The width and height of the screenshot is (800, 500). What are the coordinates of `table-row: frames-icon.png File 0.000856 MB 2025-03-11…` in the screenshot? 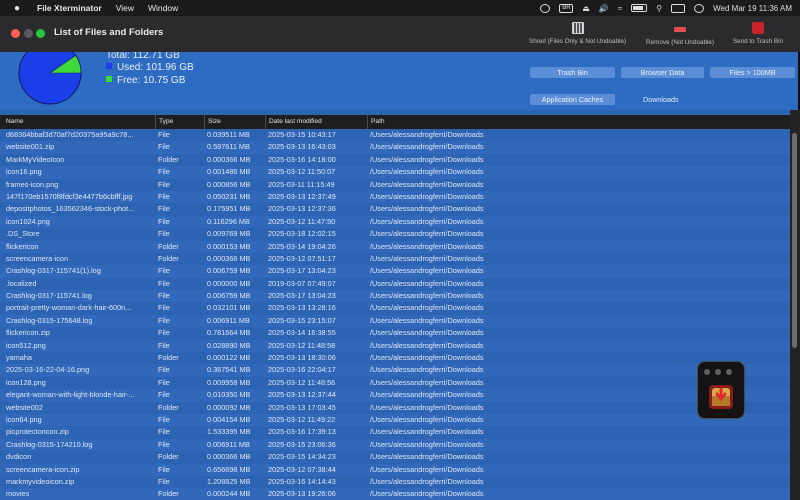 It's located at (395, 185).